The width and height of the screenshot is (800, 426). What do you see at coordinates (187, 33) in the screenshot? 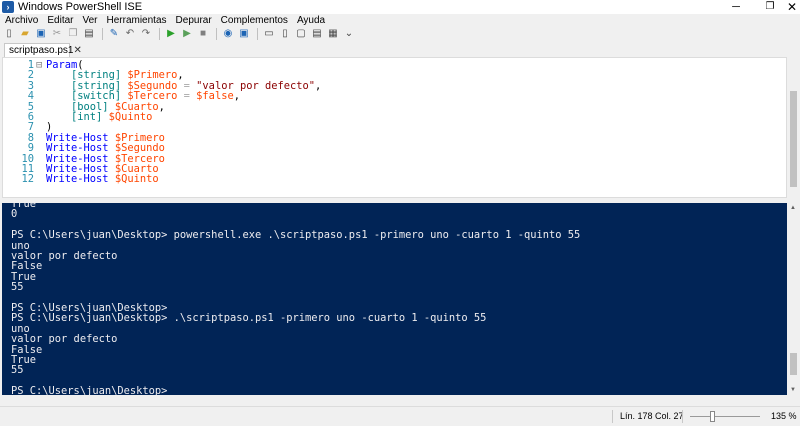
I see `run-selection-icon: ▶` at bounding box center [187, 33].